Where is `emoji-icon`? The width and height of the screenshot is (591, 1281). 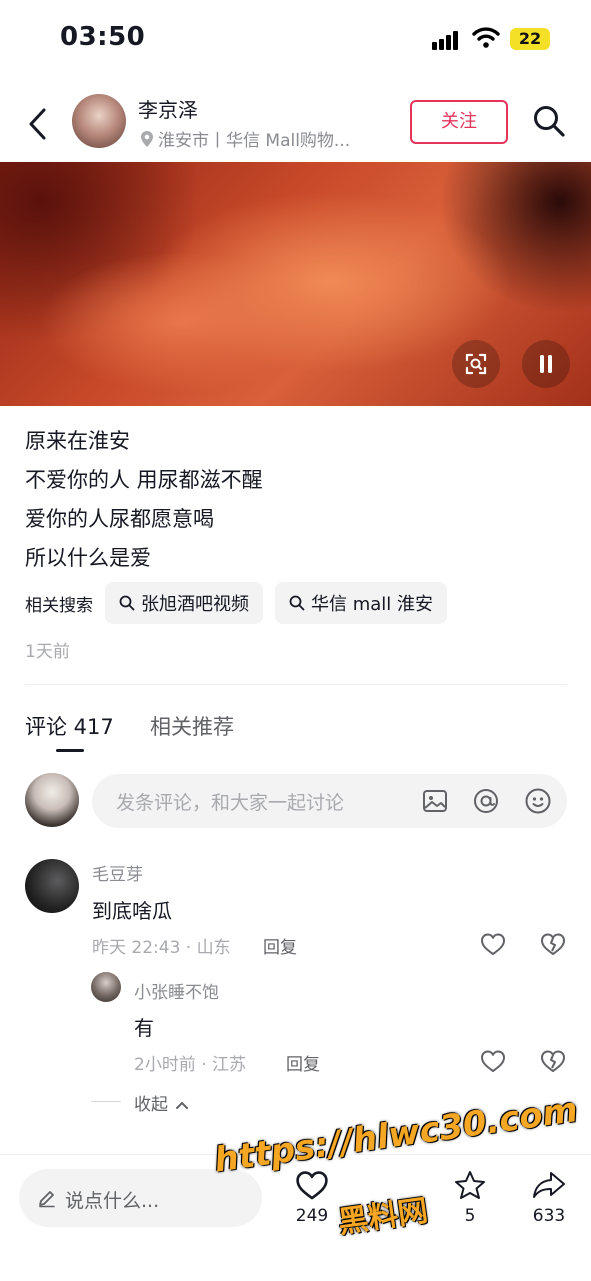
emoji-icon is located at coordinates (538, 801).